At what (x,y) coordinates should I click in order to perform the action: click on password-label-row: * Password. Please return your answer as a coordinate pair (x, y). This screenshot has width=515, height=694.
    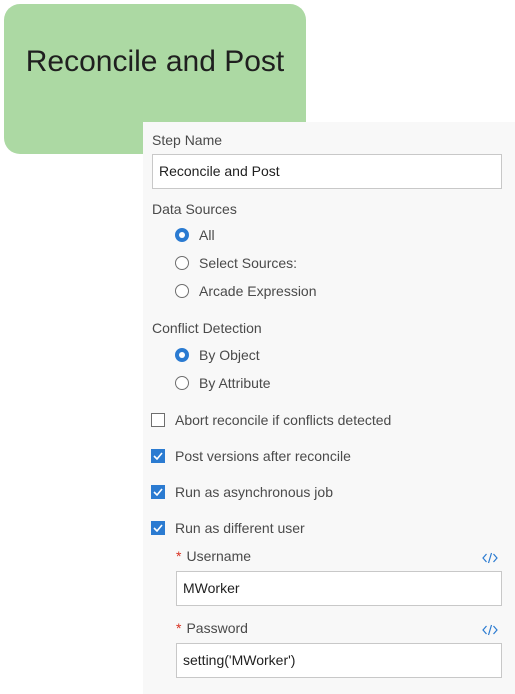
    Looking at the image, I should click on (212, 628).